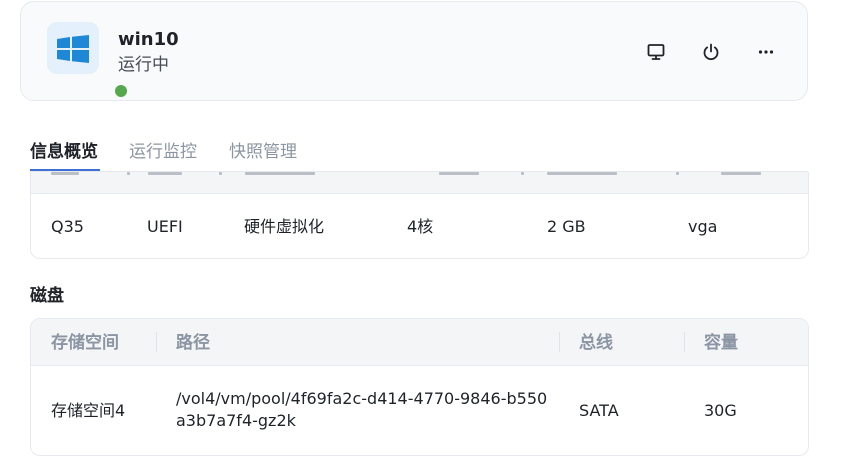 The width and height of the screenshot is (845, 463). Describe the element at coordinates (148, 39) in the screenshot. I see `vm-name: win10` at that location.